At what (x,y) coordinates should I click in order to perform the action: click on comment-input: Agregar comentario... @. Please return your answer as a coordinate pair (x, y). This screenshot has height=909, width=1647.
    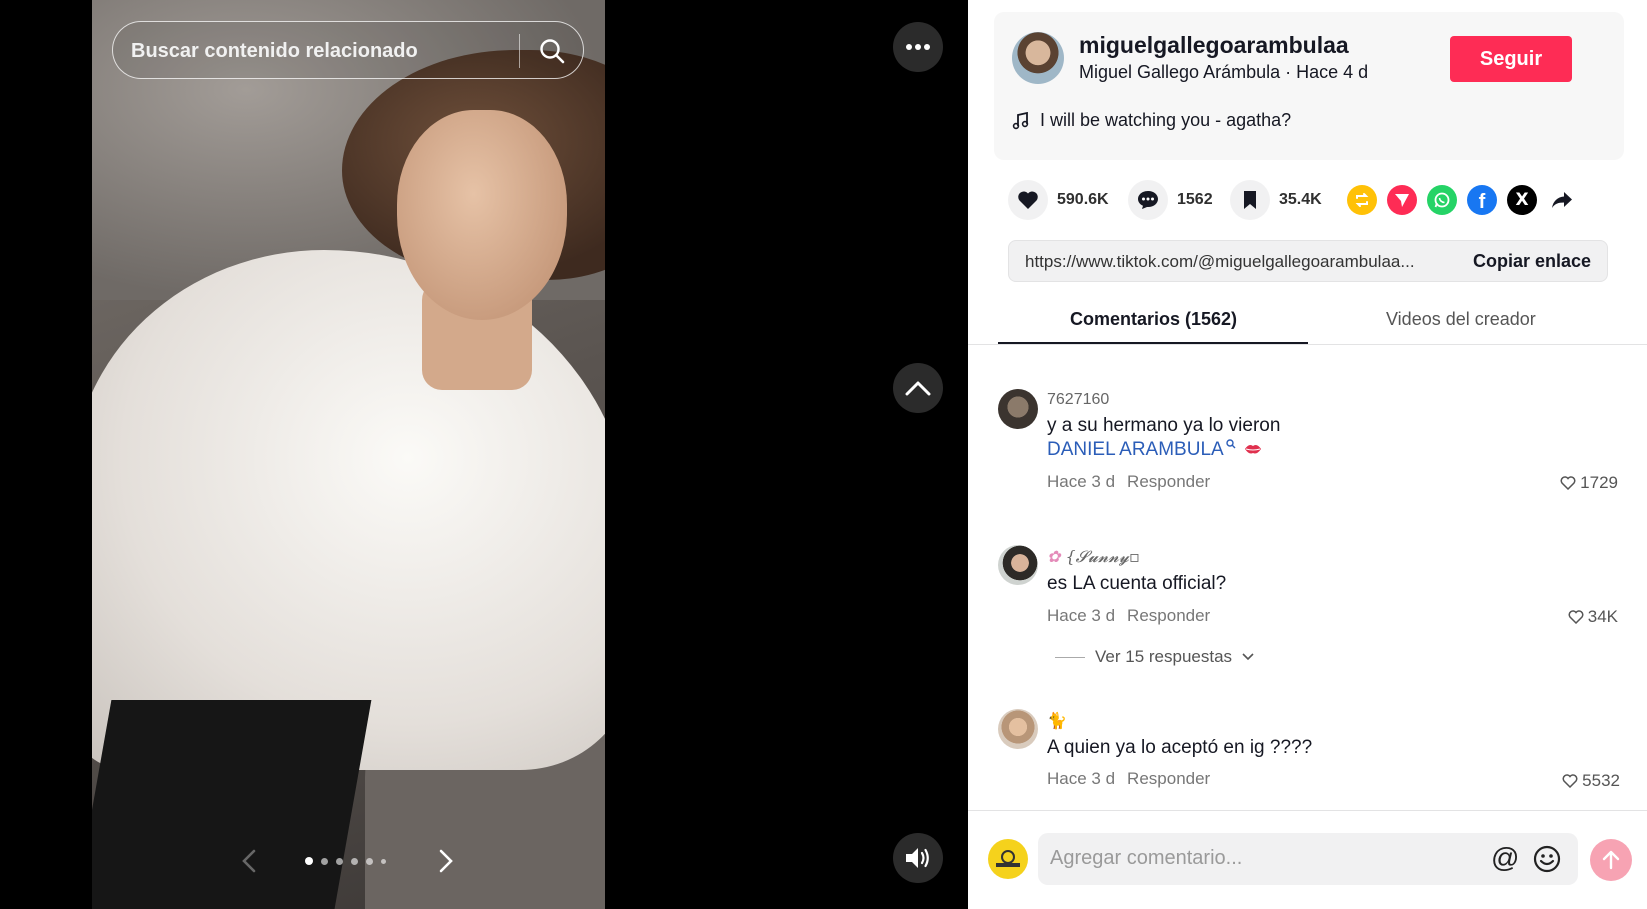
    Looking at the image, I should click on (1308, 859).